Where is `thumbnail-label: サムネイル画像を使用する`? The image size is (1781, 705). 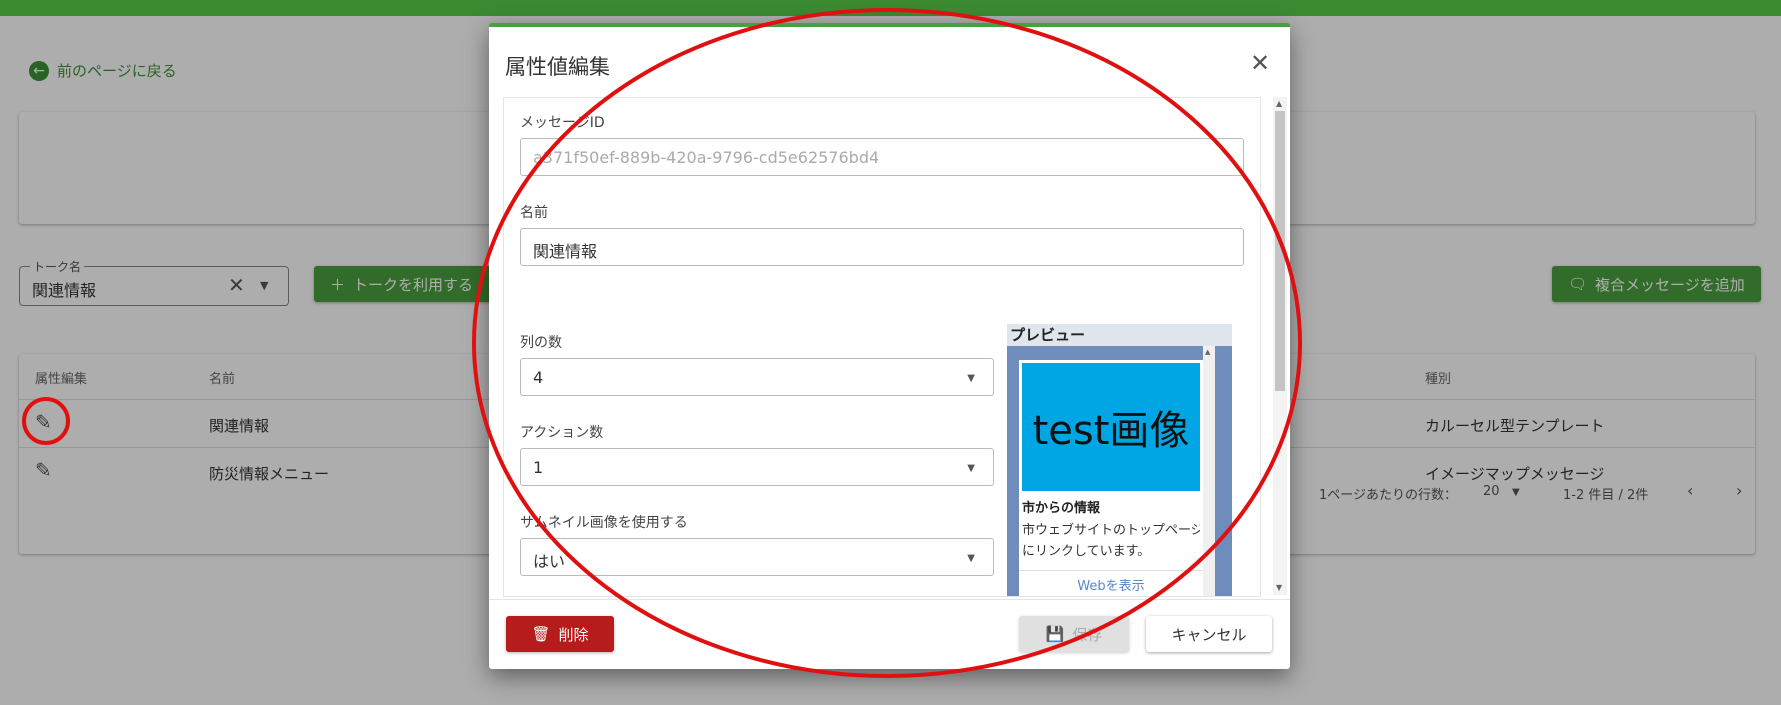 thumbnail-label: サムネイル画像を使用する is located at coordinates (604, 523).